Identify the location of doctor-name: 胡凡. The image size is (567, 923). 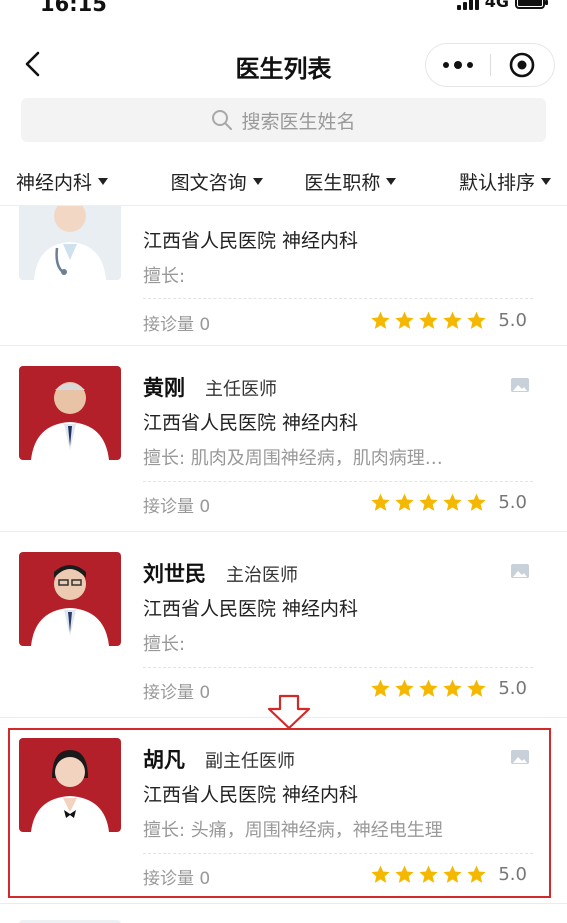
(164, 760).